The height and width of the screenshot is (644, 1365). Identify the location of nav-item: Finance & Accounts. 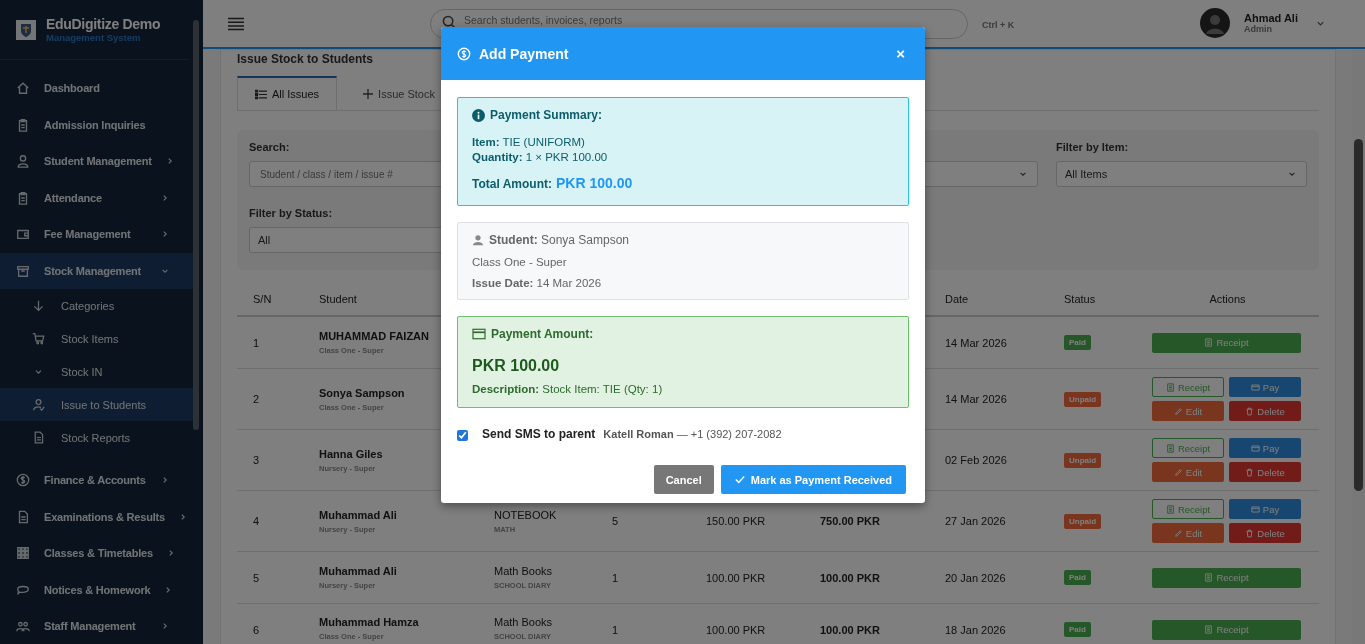
(97, 480).